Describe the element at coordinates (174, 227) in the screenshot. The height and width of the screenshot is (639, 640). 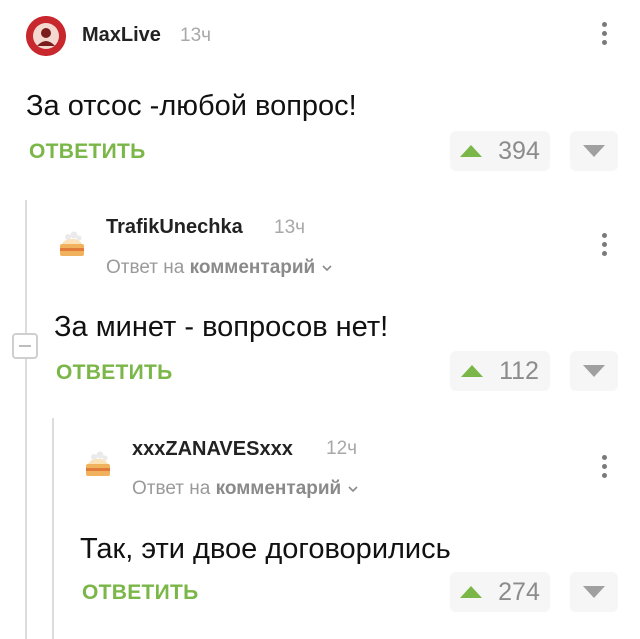
I see `comment-username: TrafikUnechka` at that location.